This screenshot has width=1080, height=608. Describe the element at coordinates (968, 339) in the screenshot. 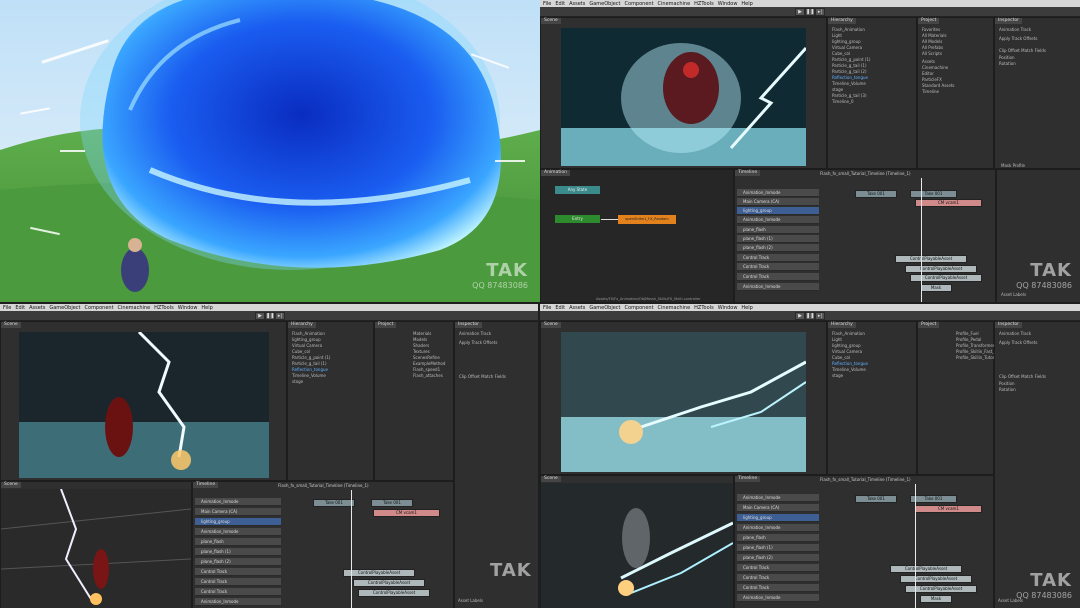

I see `asset-file: Profile_Pedal` at that location.